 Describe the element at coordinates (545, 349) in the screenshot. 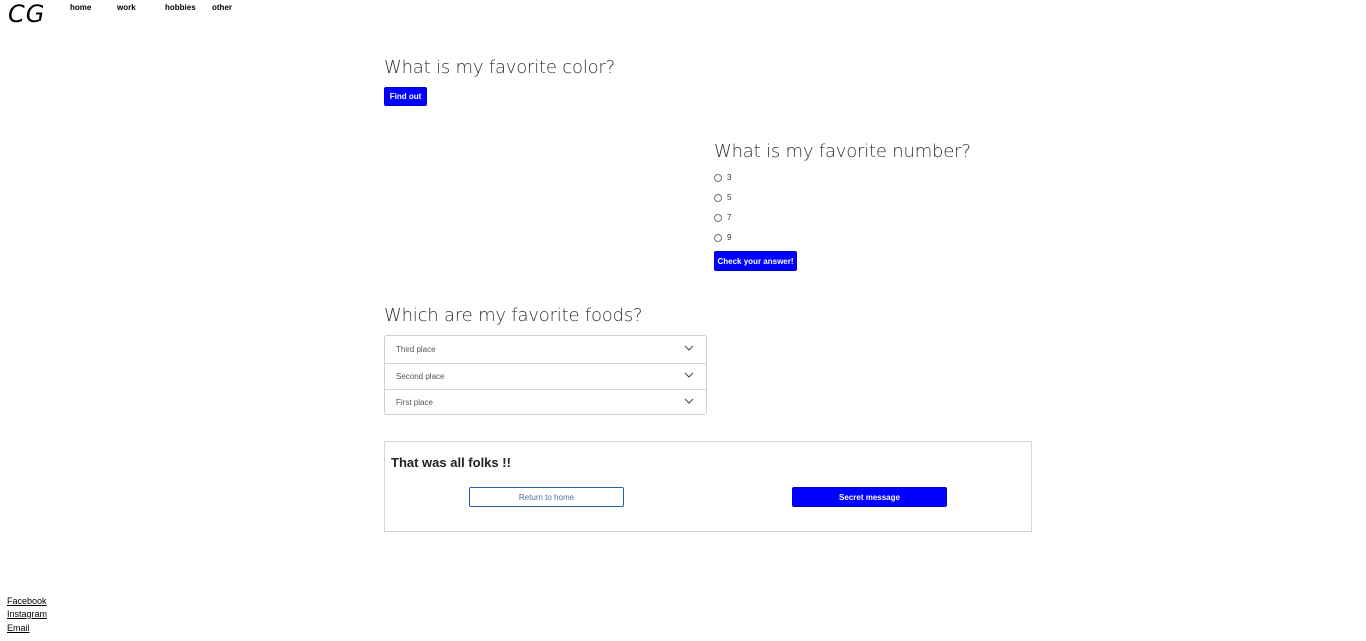

I see `third-place-select: Third place` at that location.